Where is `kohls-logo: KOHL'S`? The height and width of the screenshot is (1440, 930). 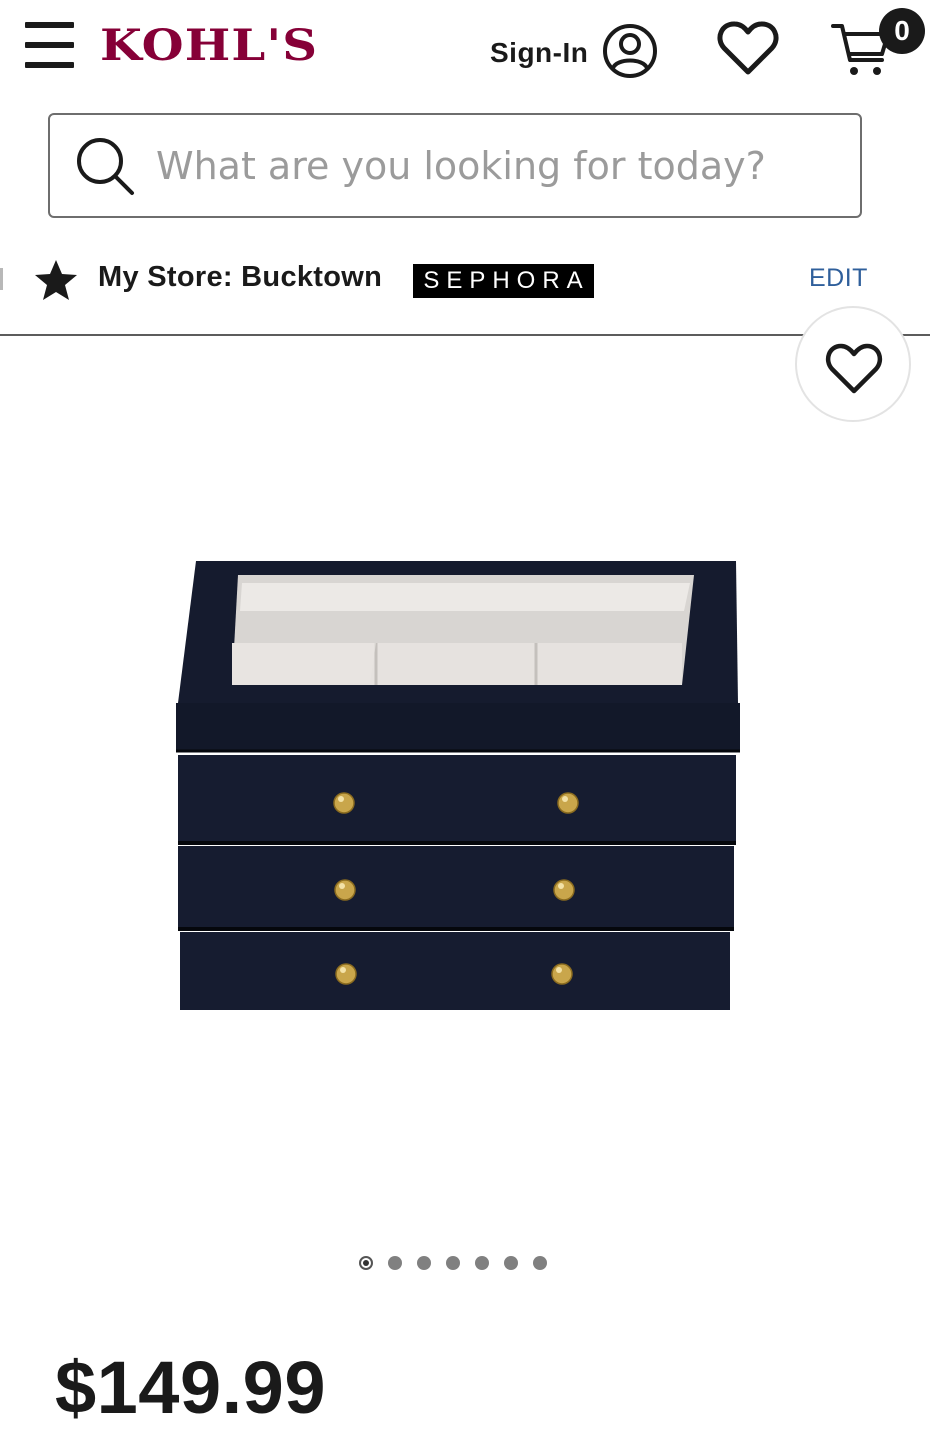
kohls-logo: KOHL'S is located at coordinates (209, 46).